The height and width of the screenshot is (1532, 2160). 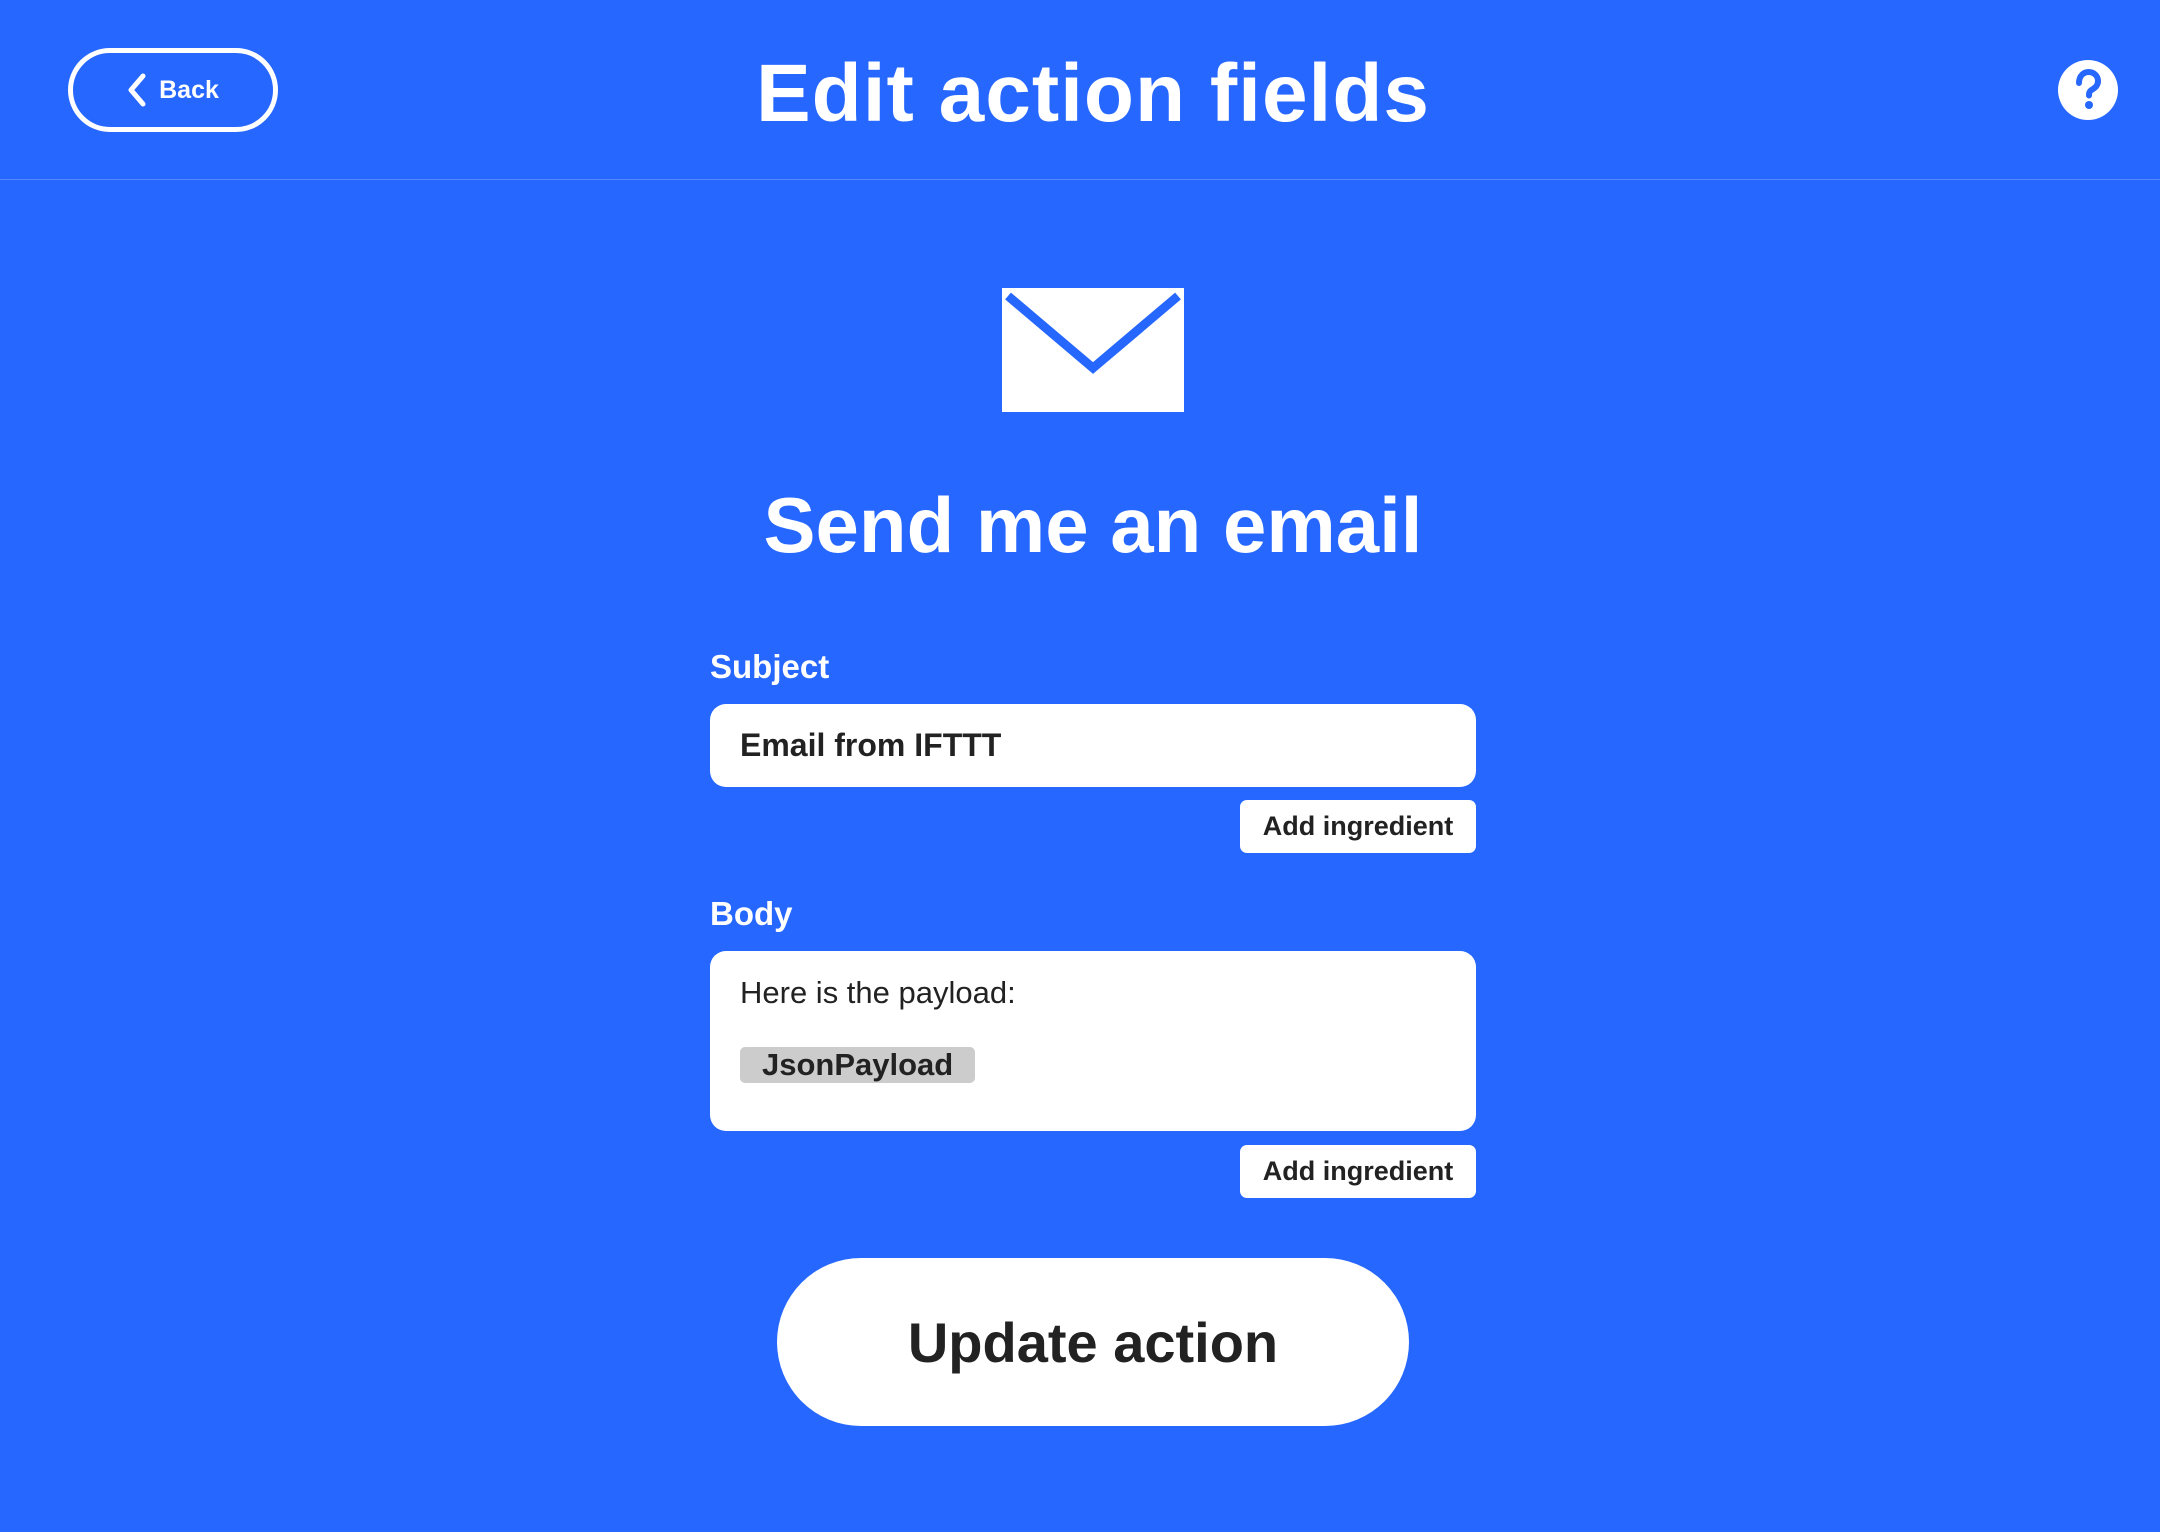 What do you see at coordinates (1093, 525) in the screenshot?
I see `action-title: Send me an email` at bounding box center [1093, 525].